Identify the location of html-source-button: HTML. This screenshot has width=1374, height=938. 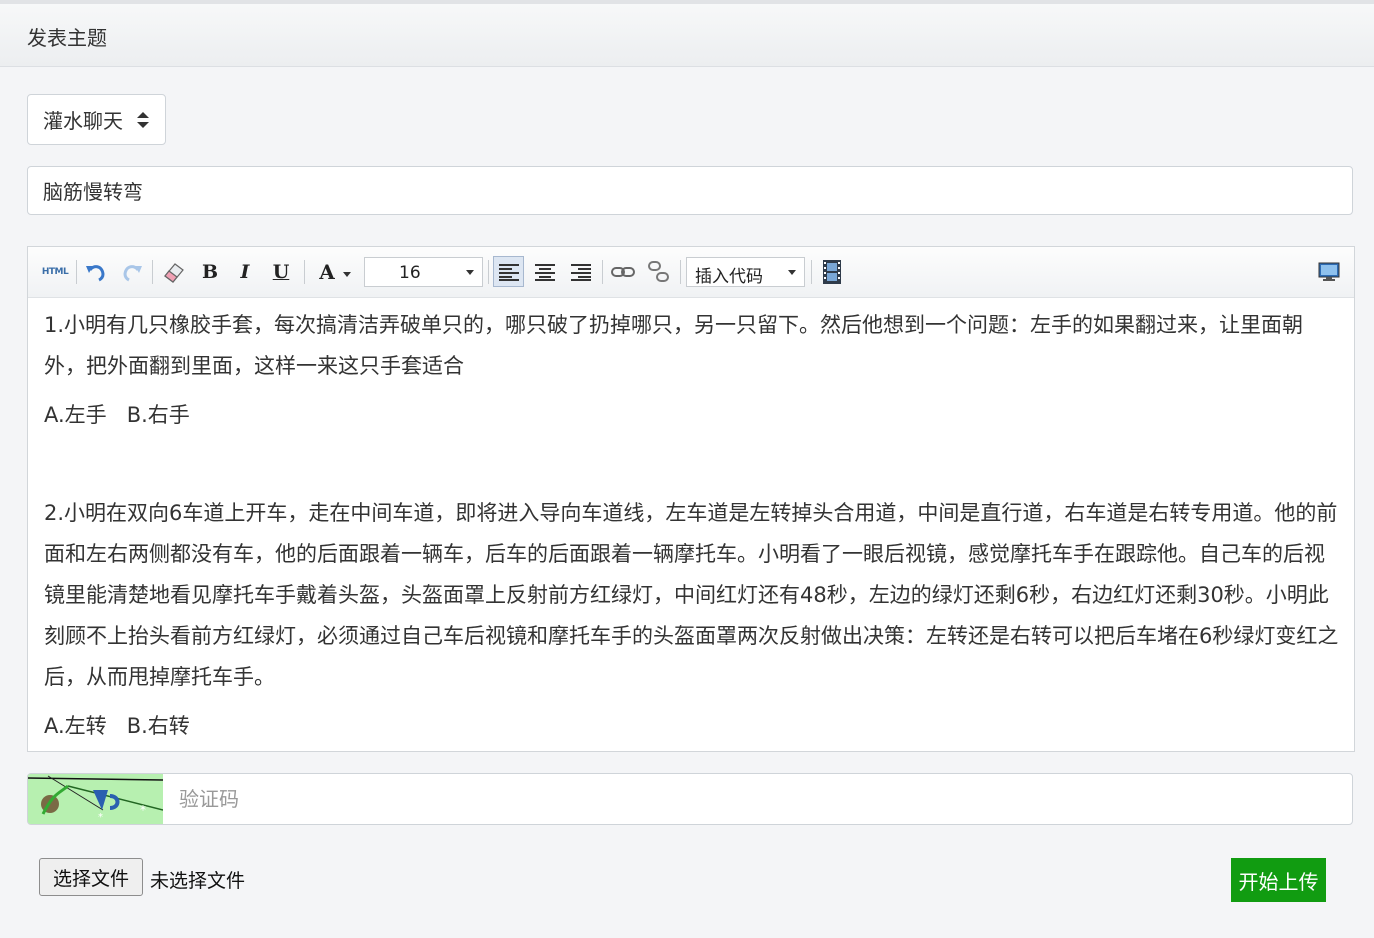
(55, 272).